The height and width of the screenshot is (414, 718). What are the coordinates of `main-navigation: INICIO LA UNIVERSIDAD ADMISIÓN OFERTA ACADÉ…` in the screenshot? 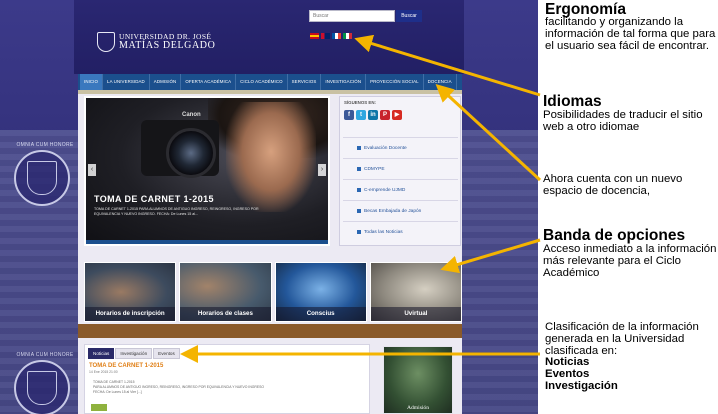 It's located at (270, 82).